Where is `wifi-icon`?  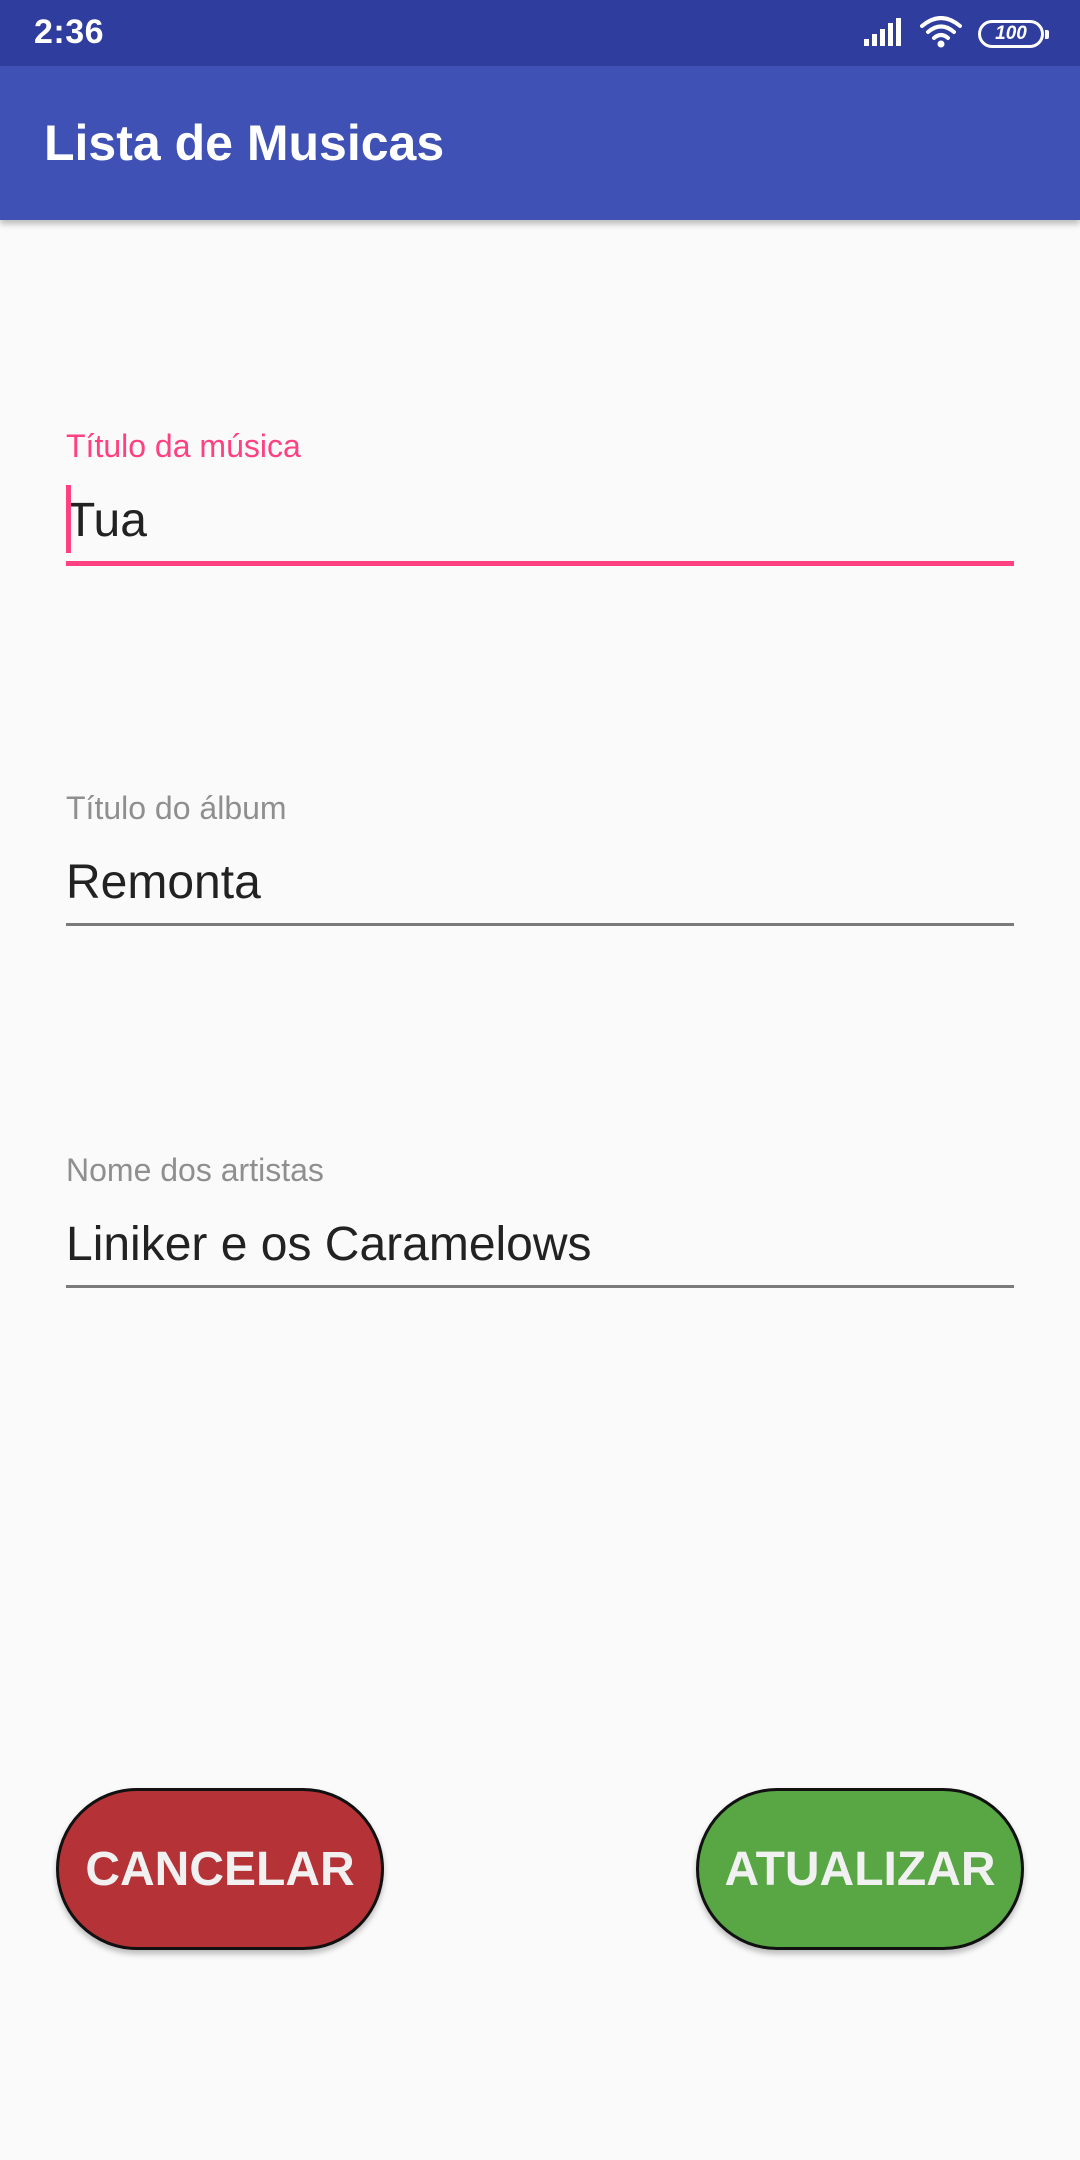
wifi-icon is located at coordinates (941, 34).